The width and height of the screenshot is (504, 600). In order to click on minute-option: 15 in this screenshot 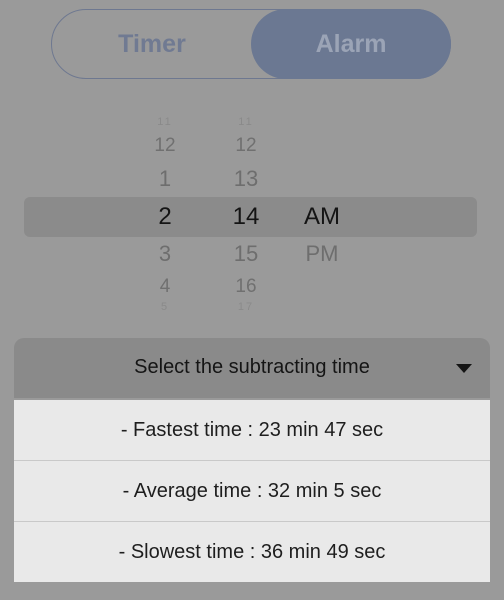, I will do `click(246, 254)`.